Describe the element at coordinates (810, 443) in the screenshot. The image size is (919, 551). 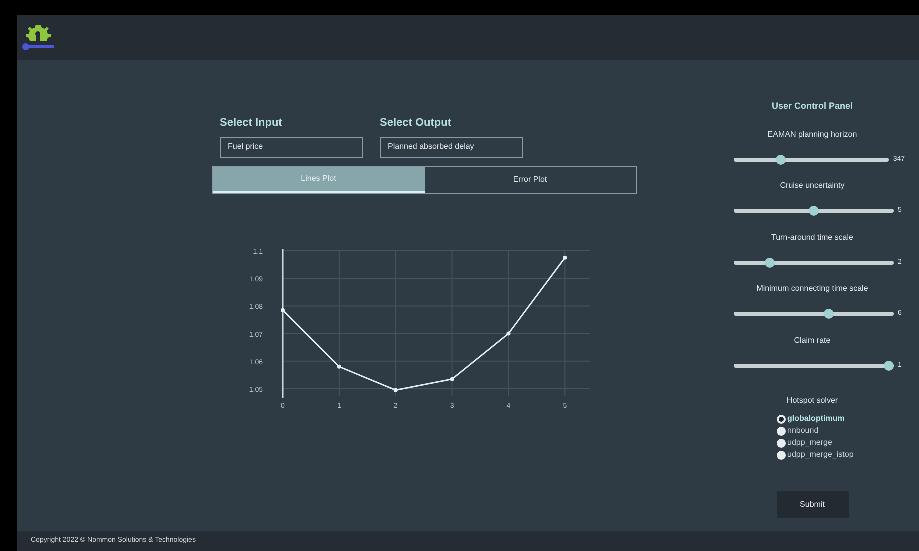
I see `radio-label: udpp_merge` at that location.